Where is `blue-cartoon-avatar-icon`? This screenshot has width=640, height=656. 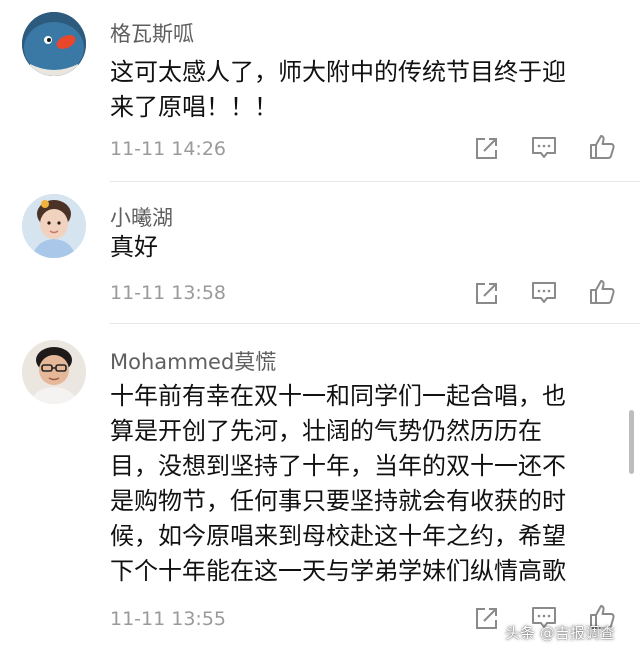
blue-cartoon-avatar-icon is located at coordinates (54, 44).